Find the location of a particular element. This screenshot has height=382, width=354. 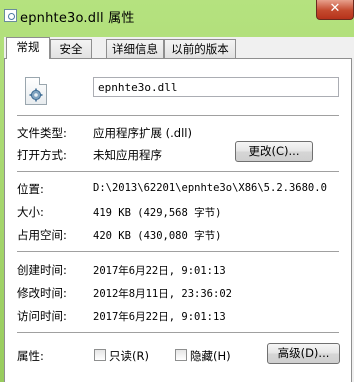

created-label: 创建时间: is located at coordinates (42, 270).